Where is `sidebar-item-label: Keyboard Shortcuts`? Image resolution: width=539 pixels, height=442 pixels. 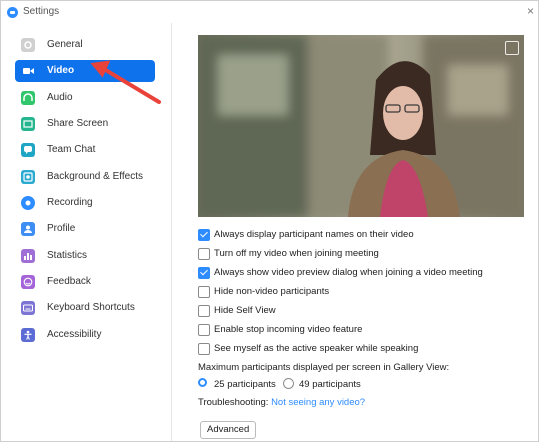 sidebar-item-label: Keyboard Shortcuts is located at coordinates (91, 307).